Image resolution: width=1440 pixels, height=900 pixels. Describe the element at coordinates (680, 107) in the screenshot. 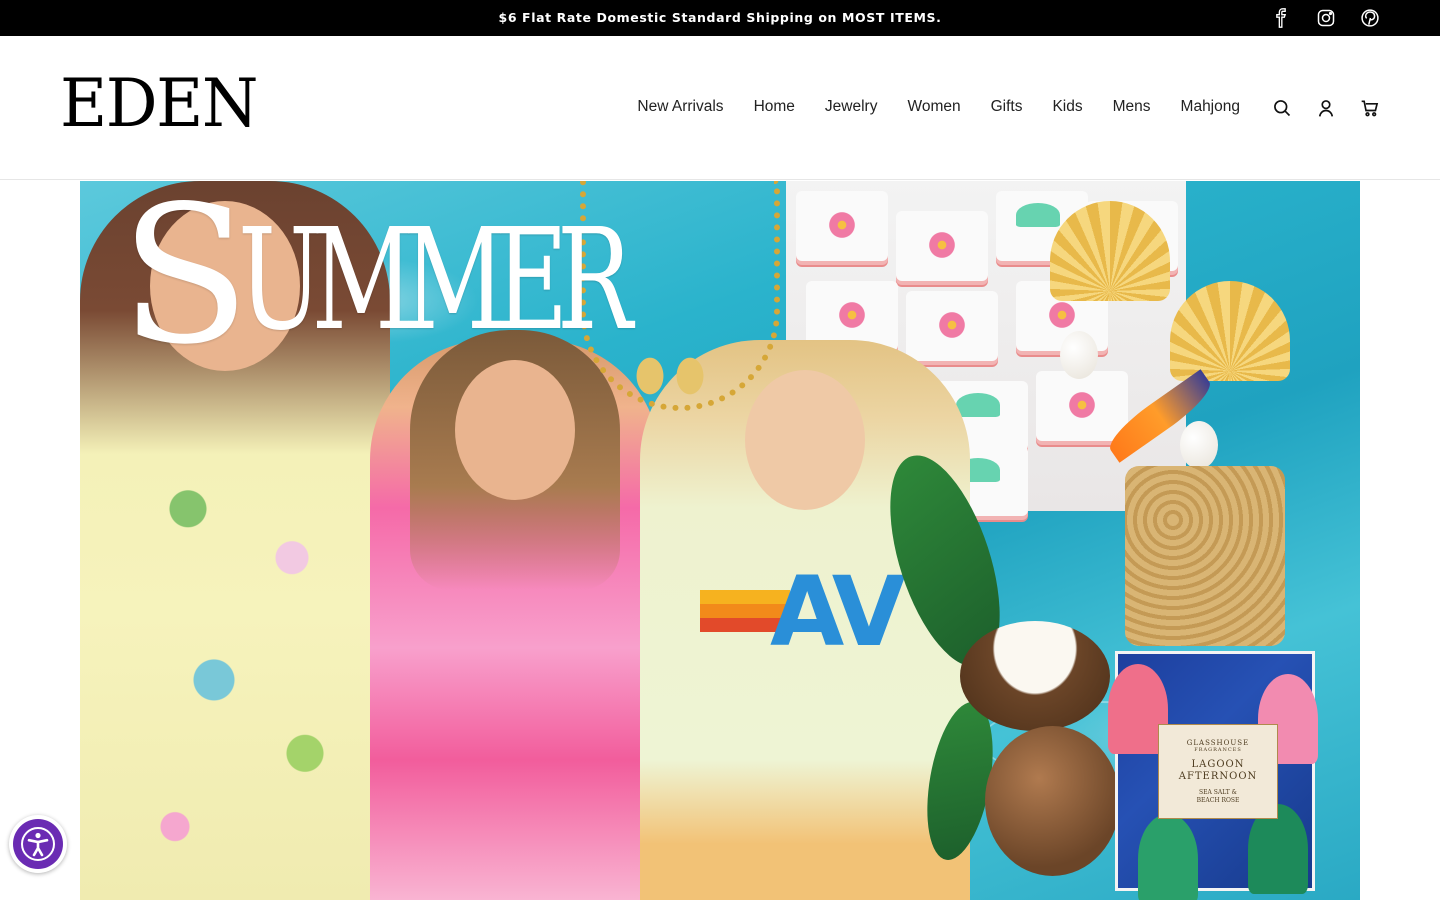

I see `nav-item-new-arrivals: New Arrivals` at that location.